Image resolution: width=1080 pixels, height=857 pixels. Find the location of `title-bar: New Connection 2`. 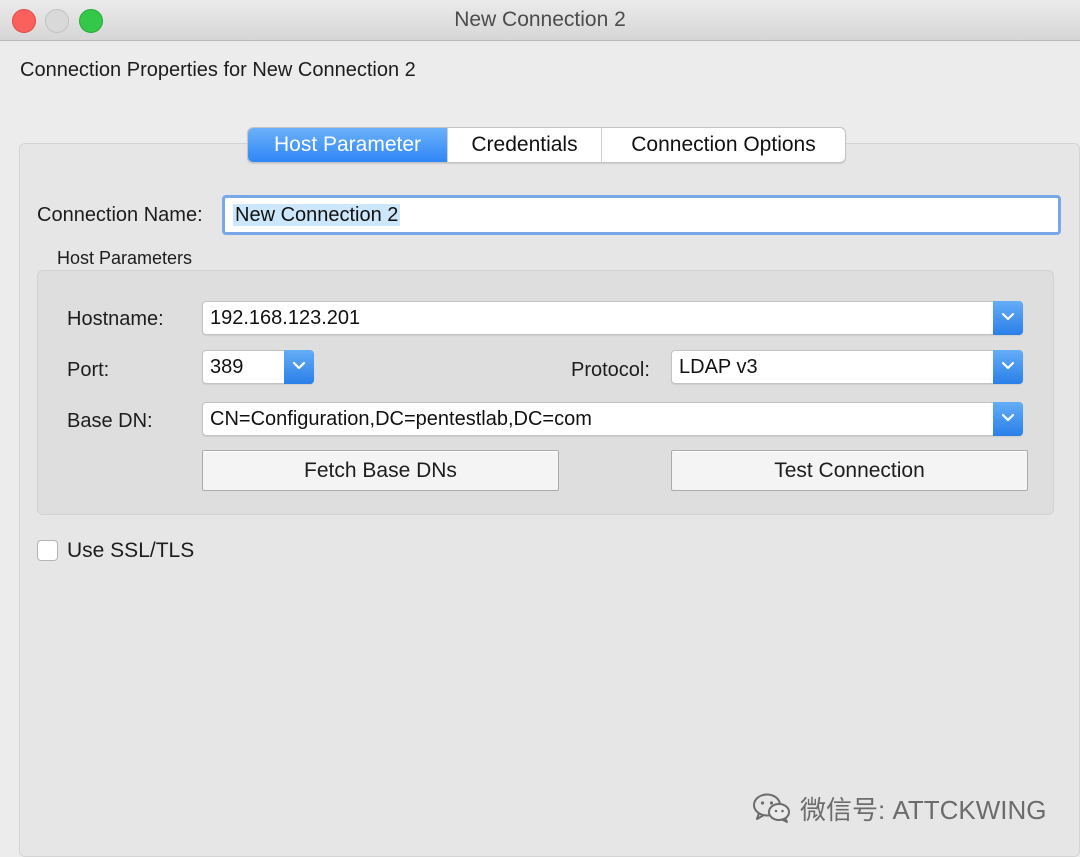

title-bar: New Connection 2 is located at coordinates (540, 20).